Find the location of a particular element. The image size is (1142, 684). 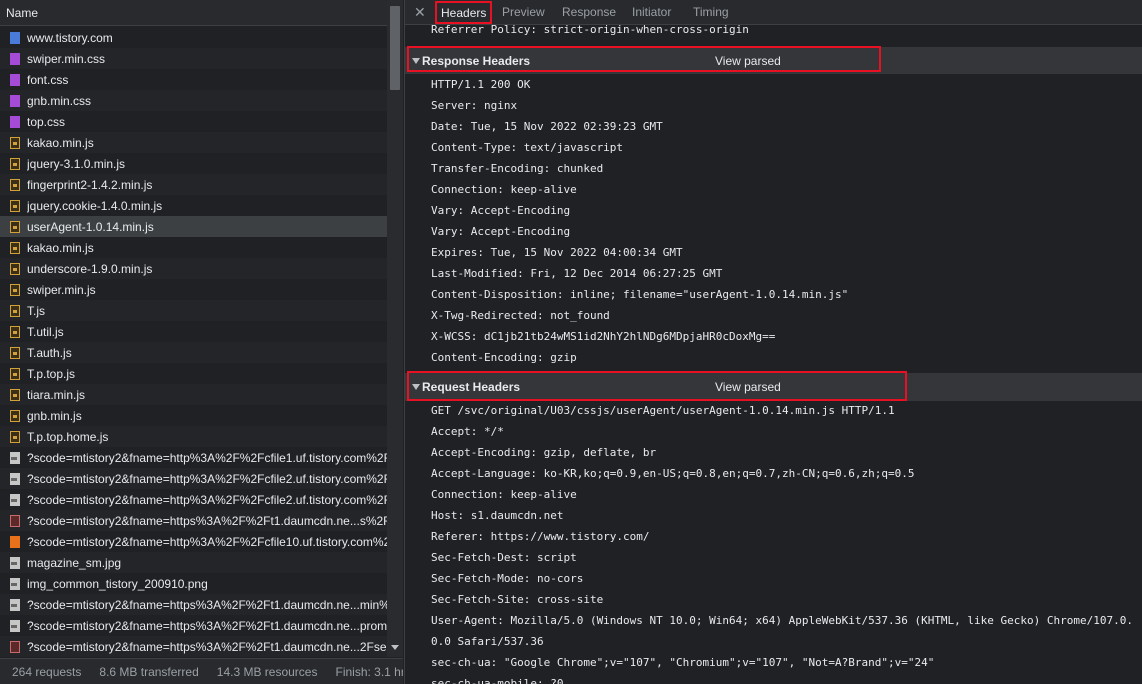

header-line: Content-Type: text/javascript is located at coordinates (527, 147).